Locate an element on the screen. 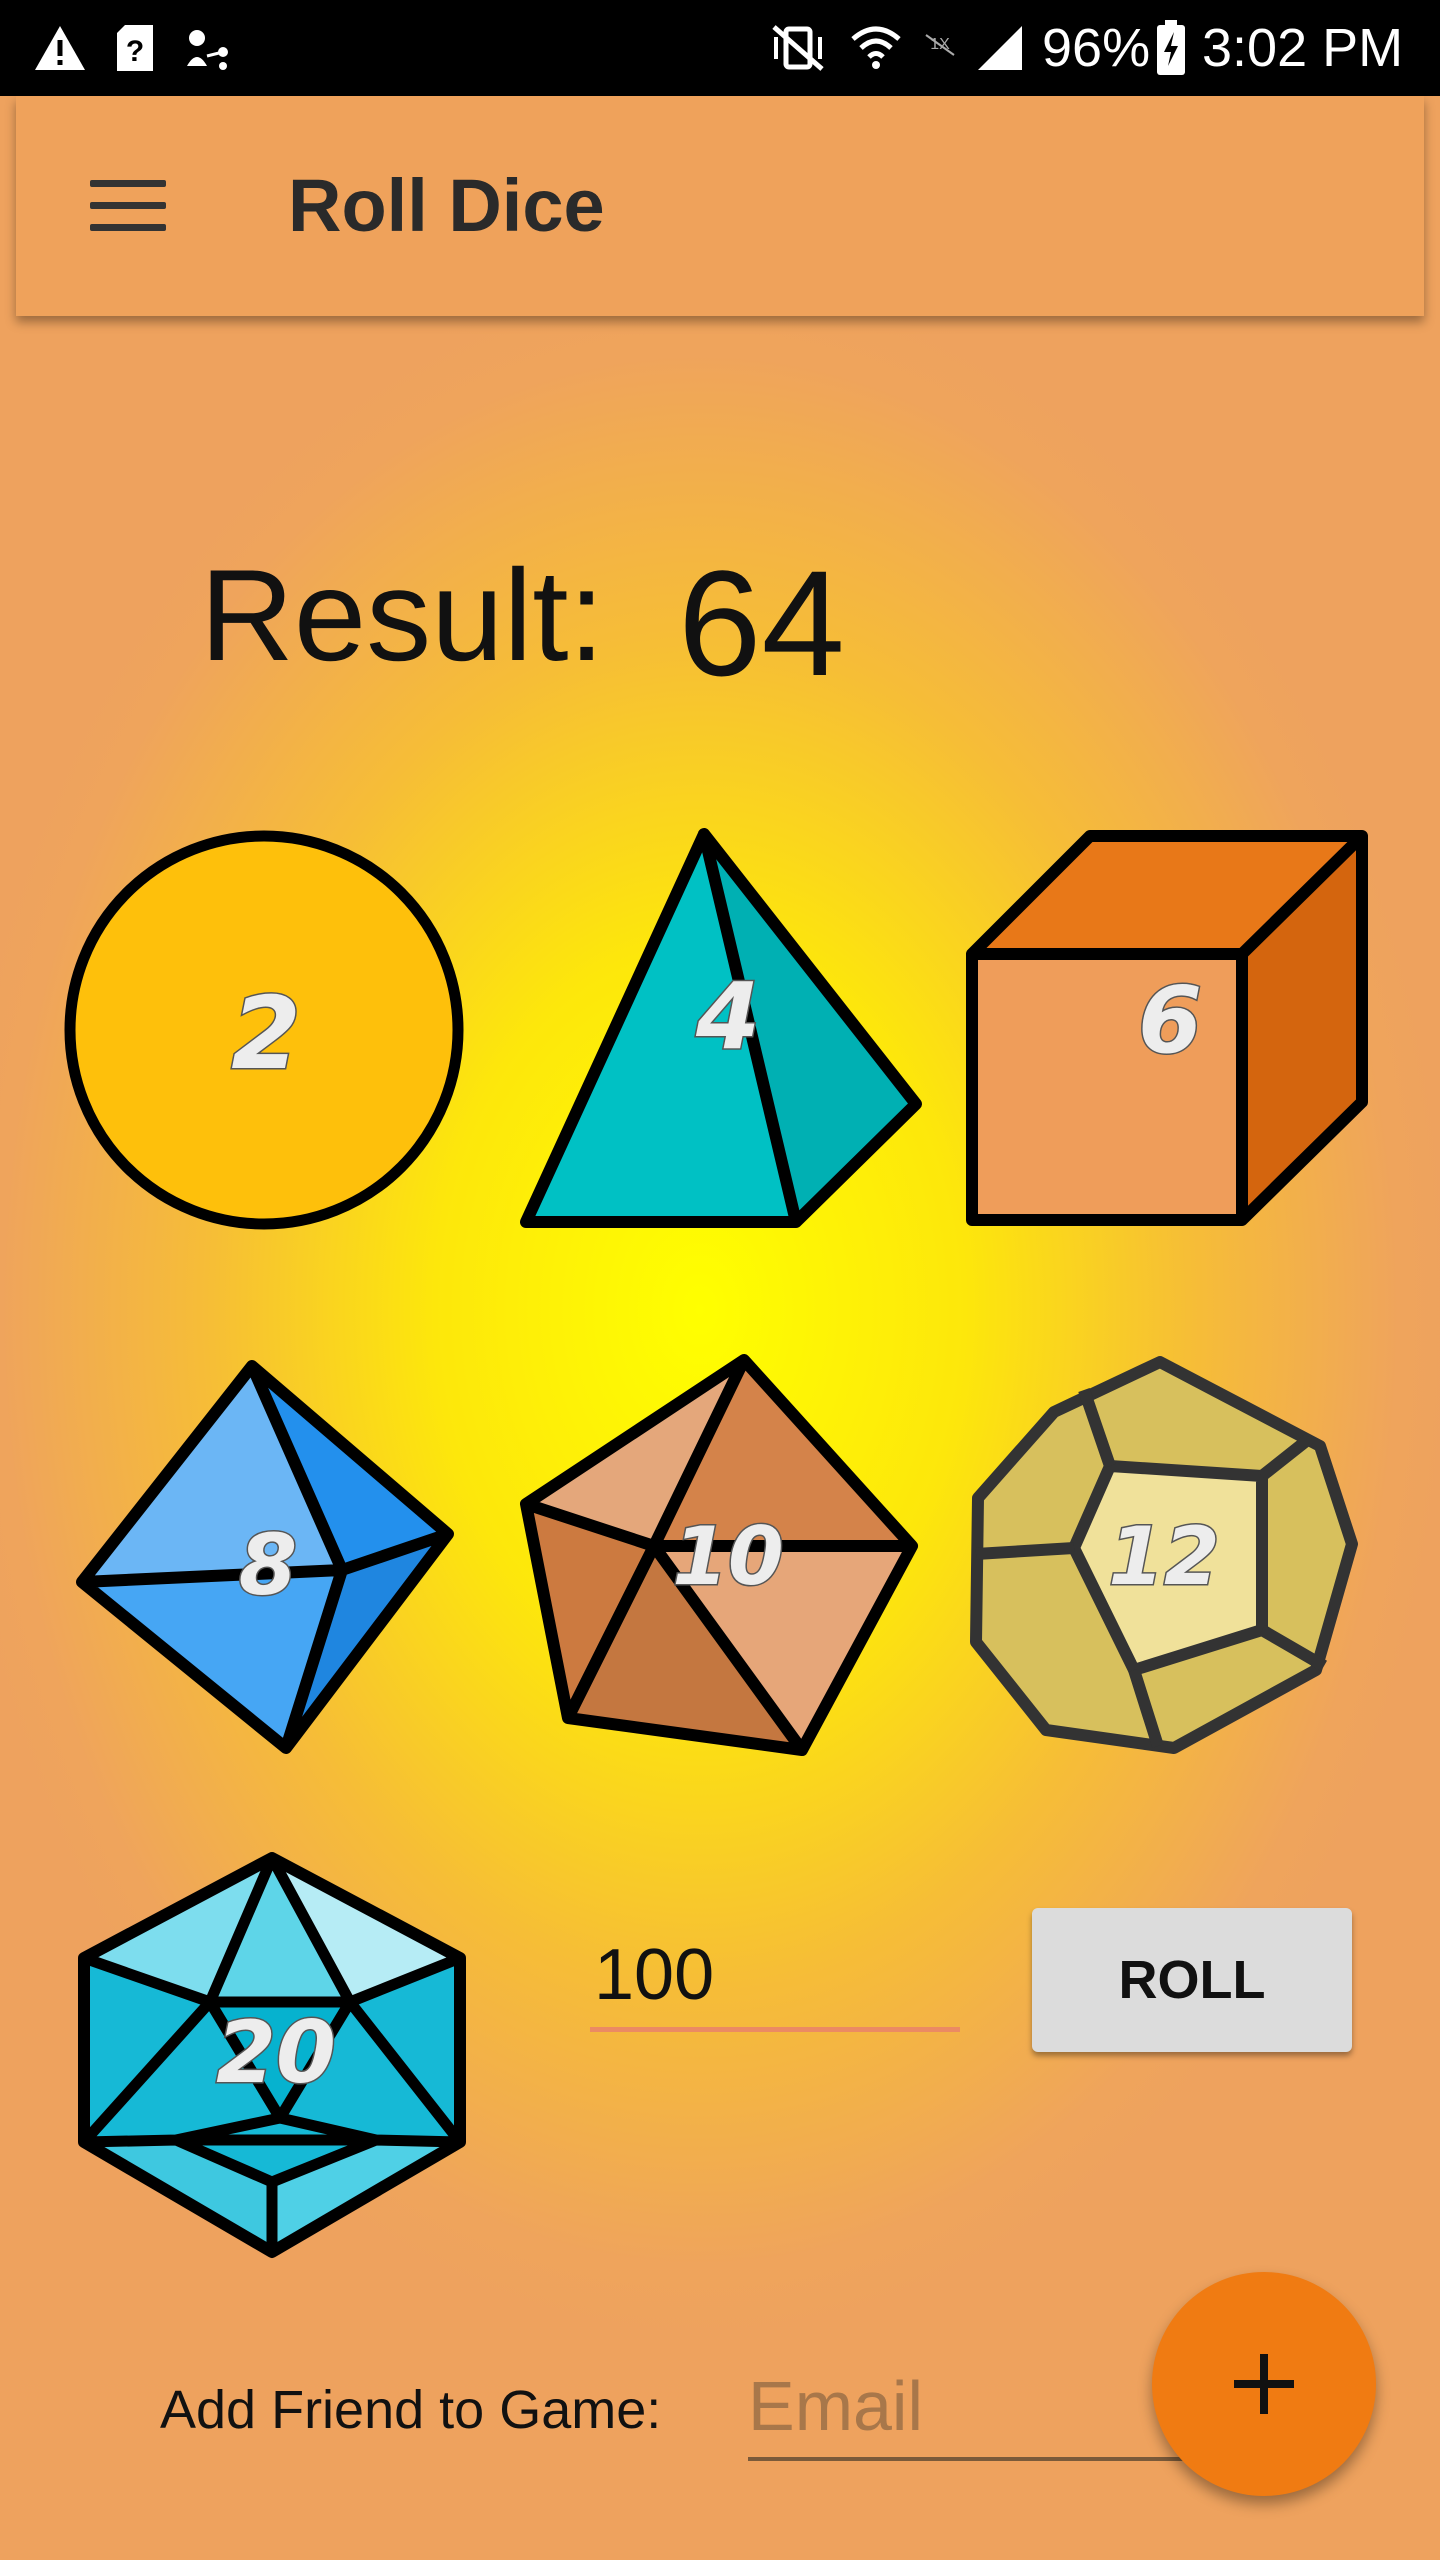 The image size is (1440, 2560). d20-die-button: 20 is located at coordinates (276, 2055).